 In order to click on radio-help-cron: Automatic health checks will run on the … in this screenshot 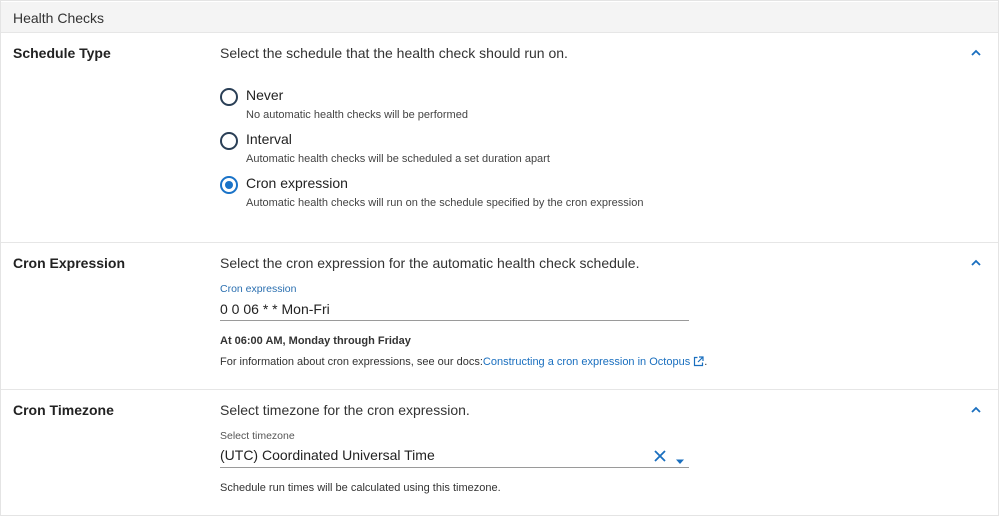, I will do `click(445, 203)`.